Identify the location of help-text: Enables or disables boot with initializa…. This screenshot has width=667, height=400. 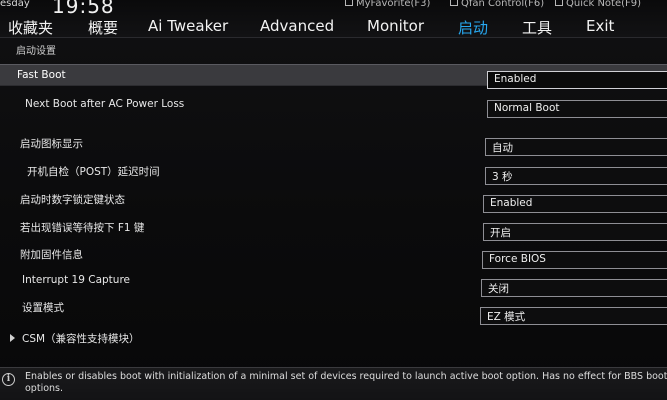
(346, 382).